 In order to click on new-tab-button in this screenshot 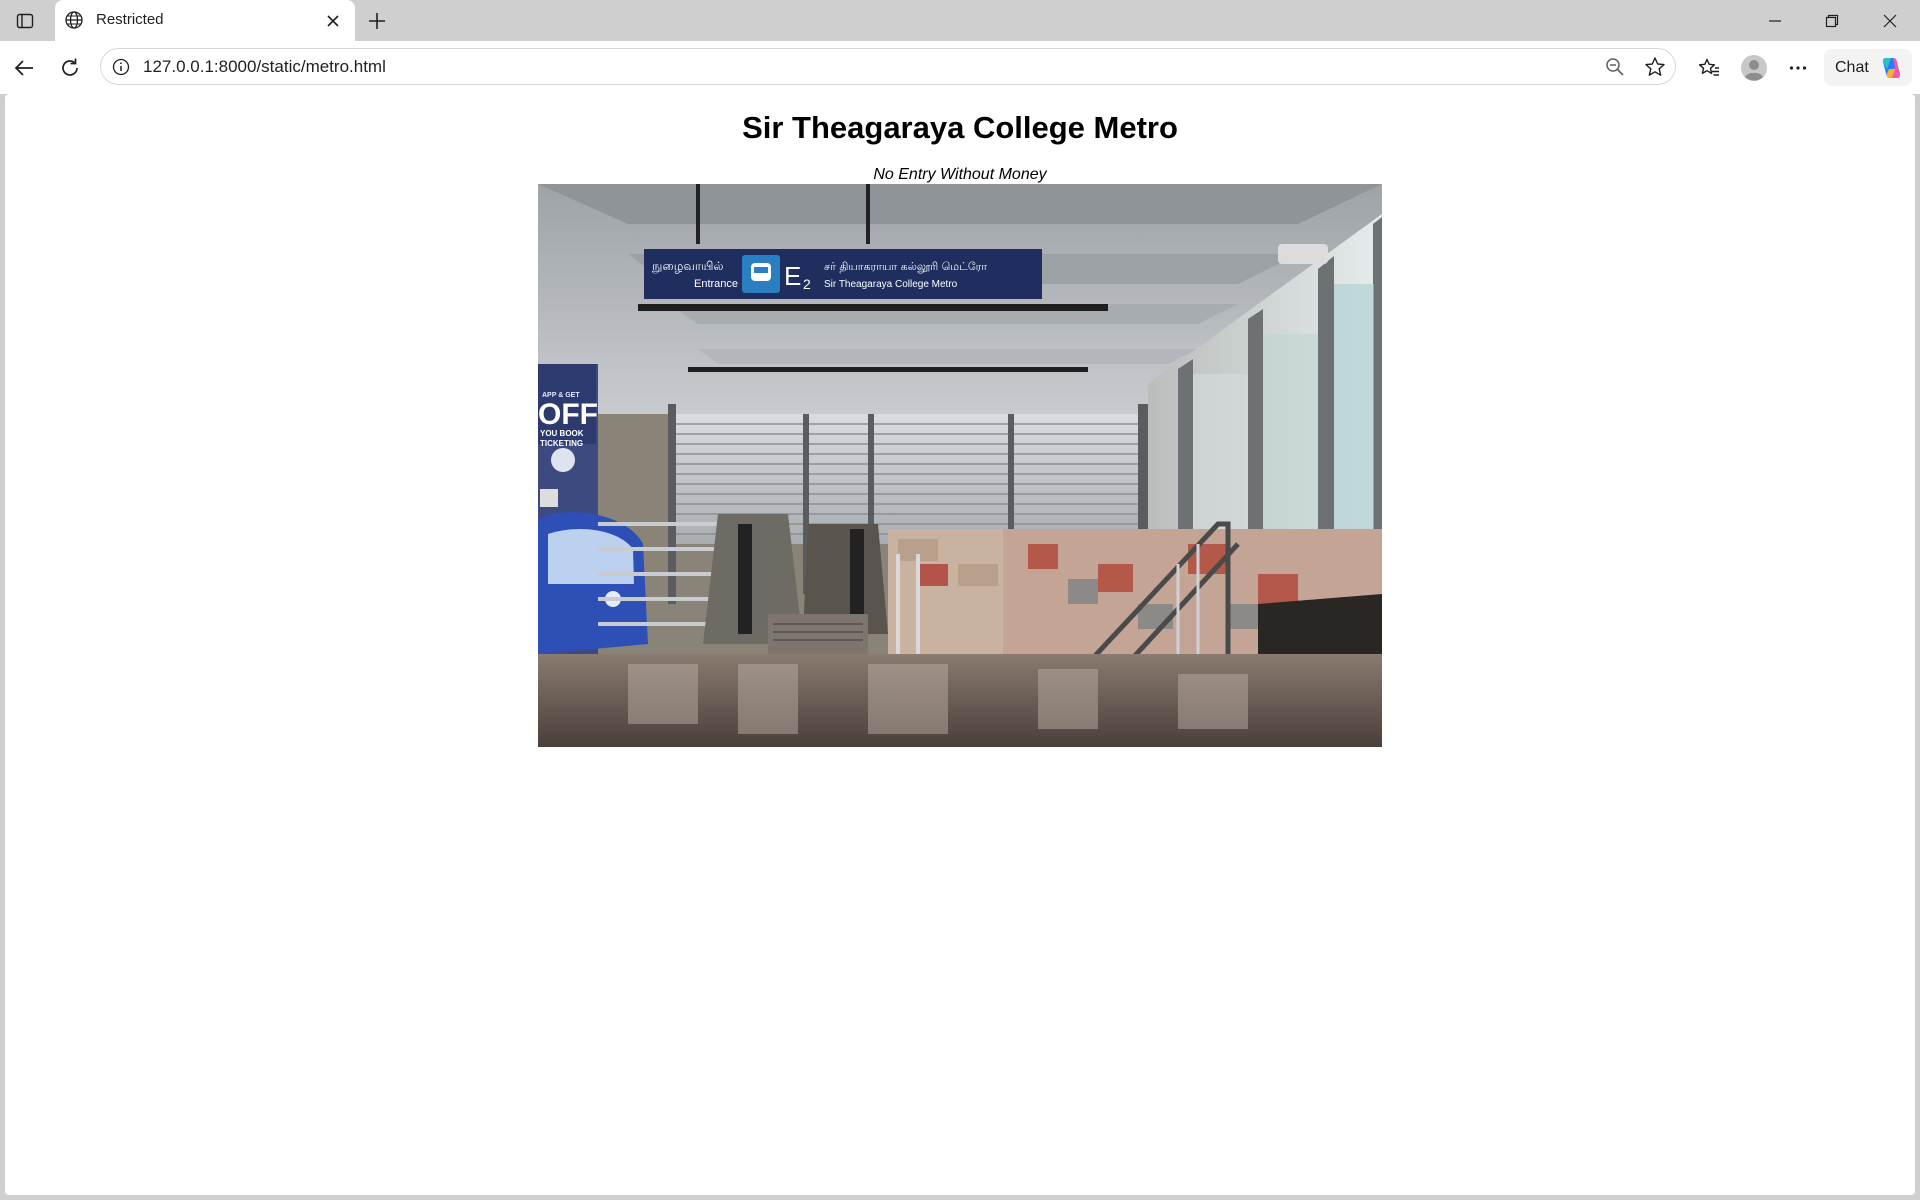, I will do `click(377, 21)`.